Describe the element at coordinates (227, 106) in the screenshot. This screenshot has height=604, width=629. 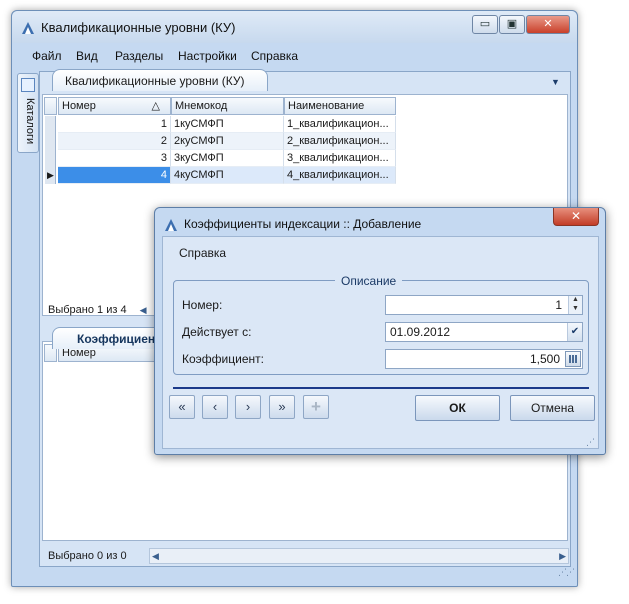
I see `column-header-mnemocode: Мнемокод` at that location.